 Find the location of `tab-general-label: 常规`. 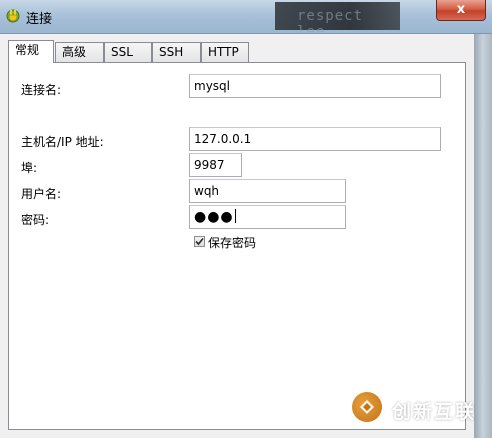

tab-general-label: 常规 is located at coordinates (27, 50).